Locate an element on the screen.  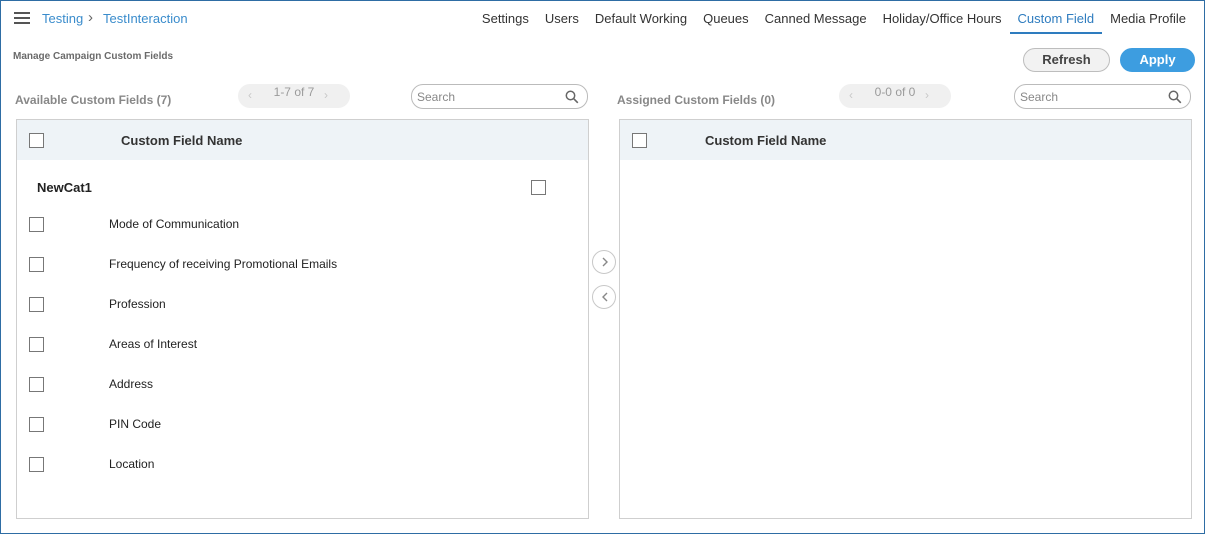
breadcrumb-testinteraction: TestInteraction is located at coordinates (145, 18).